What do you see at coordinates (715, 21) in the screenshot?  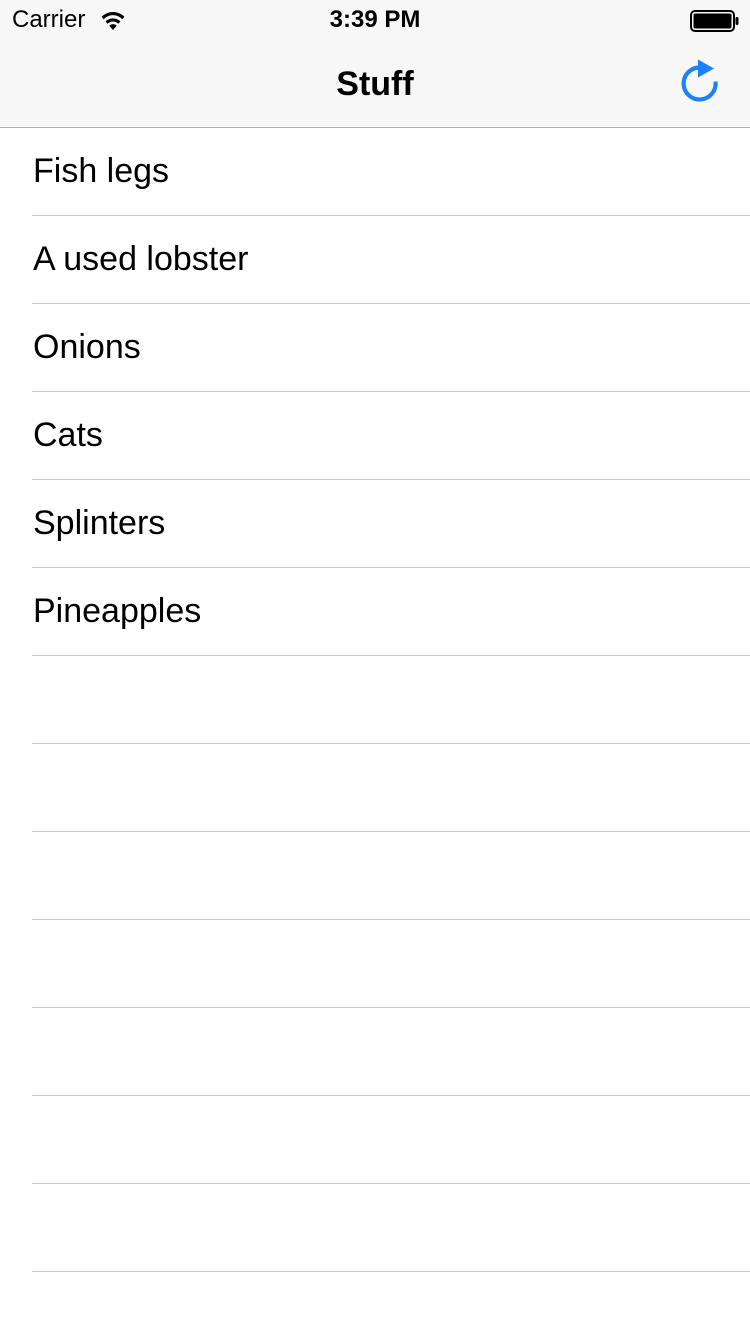 I see `battery-icon` at bounding box center [715, 21].